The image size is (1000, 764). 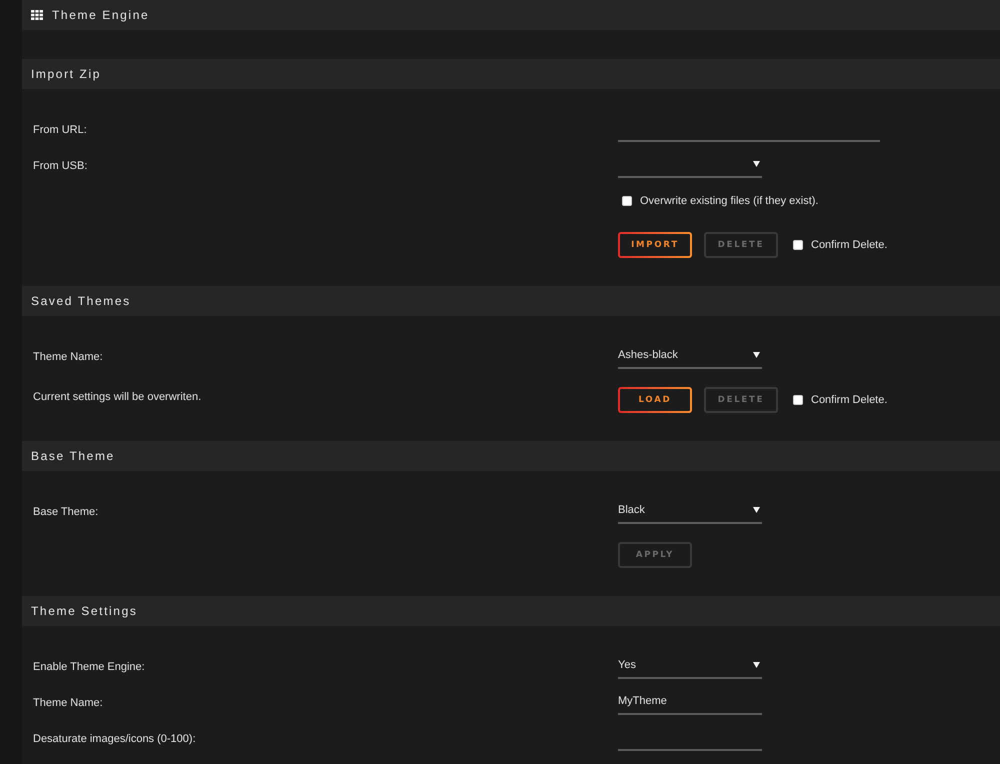 I want to click on grid-icon, so click(x=37, y=15).